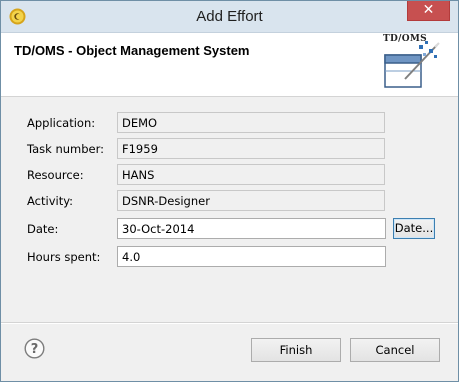  What do you see at coordinates (251, 200) in the screenshot?
I see `activity-field: DSNR-Designer` at bounding box center [251, 200].